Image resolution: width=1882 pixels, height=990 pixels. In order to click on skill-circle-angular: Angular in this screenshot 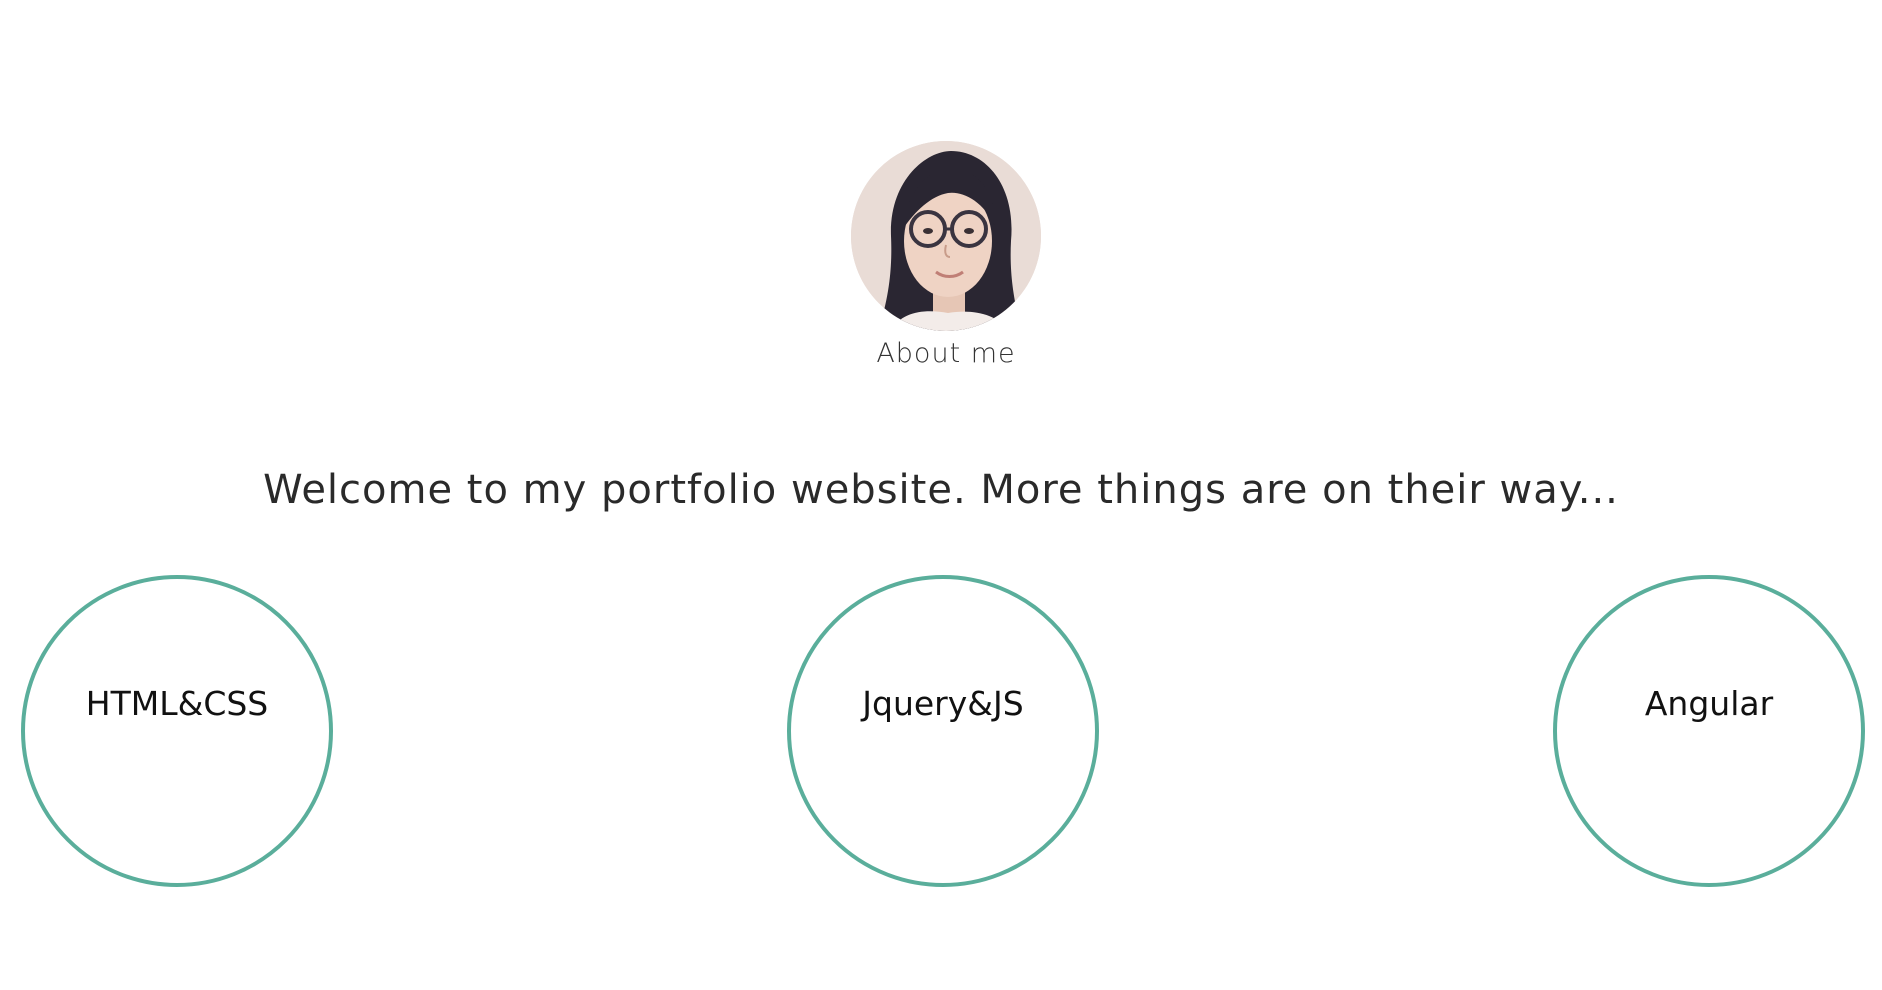, I will do `click(1709, 731)`.